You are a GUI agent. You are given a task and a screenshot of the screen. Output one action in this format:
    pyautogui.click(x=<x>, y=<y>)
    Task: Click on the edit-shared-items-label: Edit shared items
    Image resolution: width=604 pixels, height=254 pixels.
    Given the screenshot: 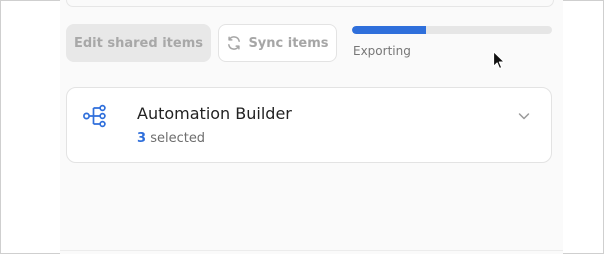 What is the action you would take?
    pyautogui.click(x=138, y=43)
    